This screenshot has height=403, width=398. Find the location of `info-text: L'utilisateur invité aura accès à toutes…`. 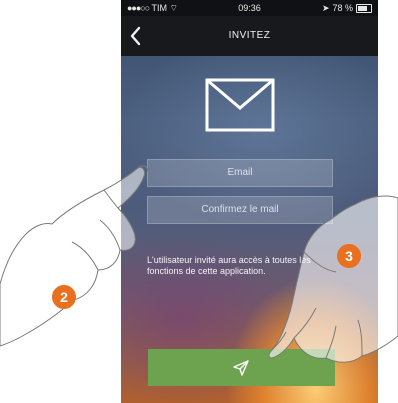

info-text: L'utilisateur invité aura accès à toutes… is located at coordinates (229, 265).